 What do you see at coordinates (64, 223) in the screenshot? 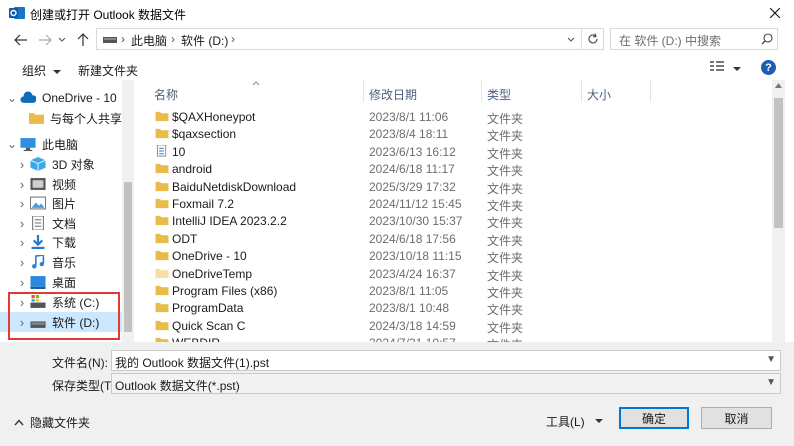
I see `nav-item-label: 文档` at bounding box center [64, 223].